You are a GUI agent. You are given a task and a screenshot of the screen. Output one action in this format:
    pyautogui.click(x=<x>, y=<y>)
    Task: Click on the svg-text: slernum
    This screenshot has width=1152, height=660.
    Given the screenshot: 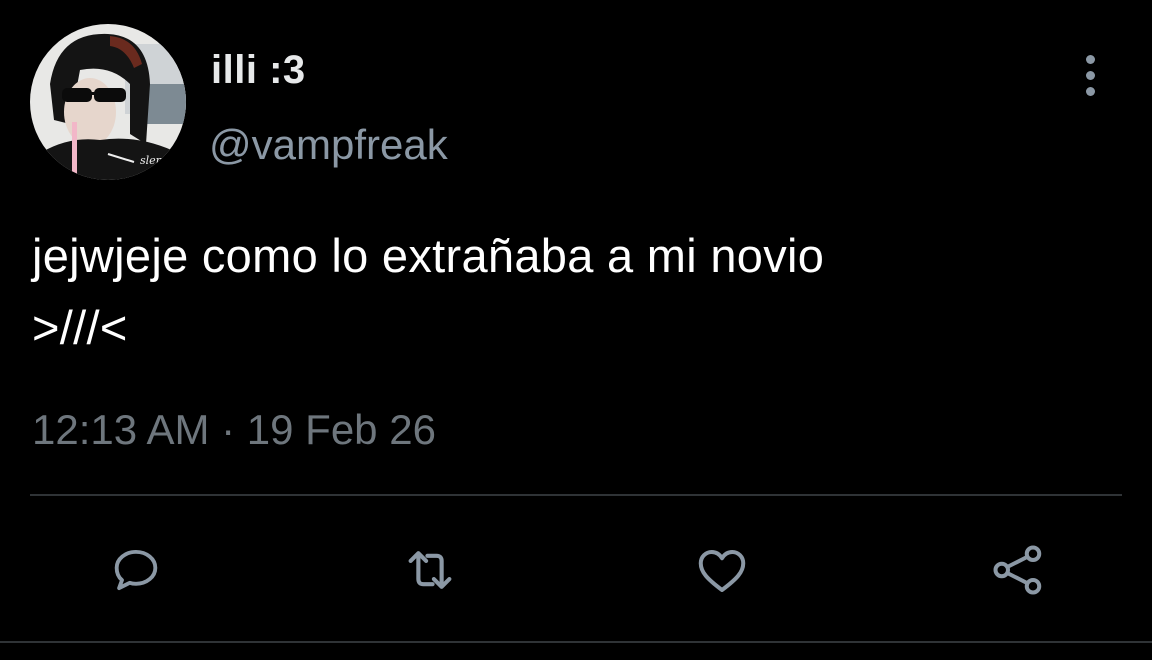 What is the action you would take?
    pyautogui.click(x=163, y=160)
    